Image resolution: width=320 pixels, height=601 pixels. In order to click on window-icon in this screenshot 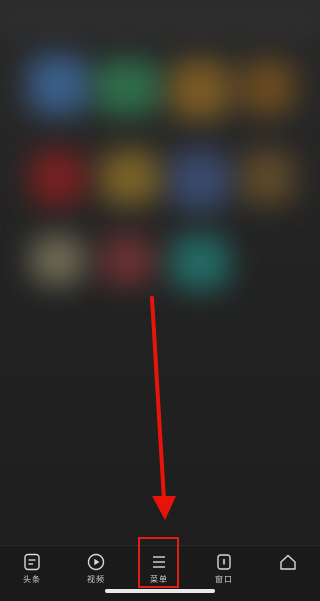, I will do `click(224, 562)`.